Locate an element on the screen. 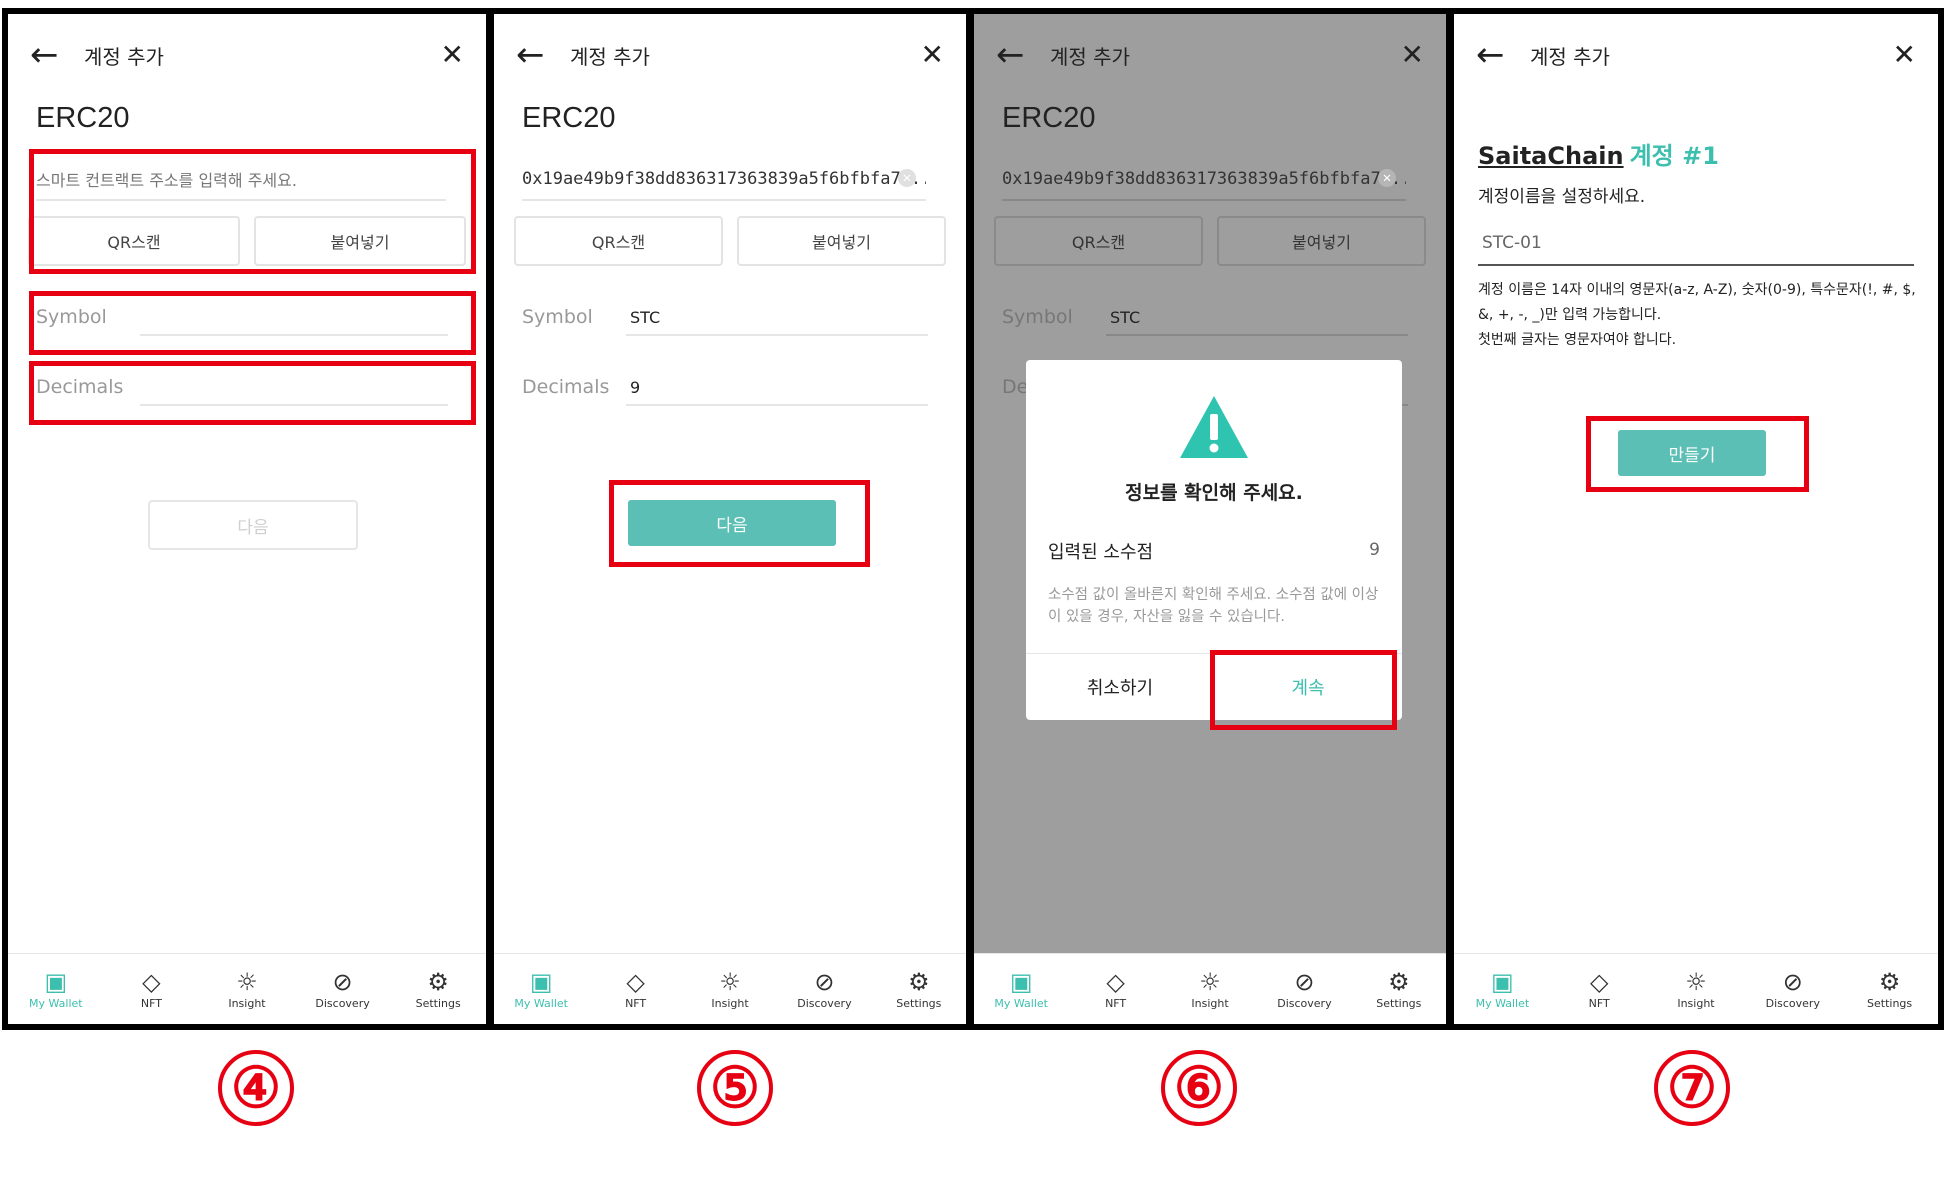 The height and width of the screenshot is (1181, 1954). dialog-actions: 취소하기 계속 is located at coordinates (1214, 686).